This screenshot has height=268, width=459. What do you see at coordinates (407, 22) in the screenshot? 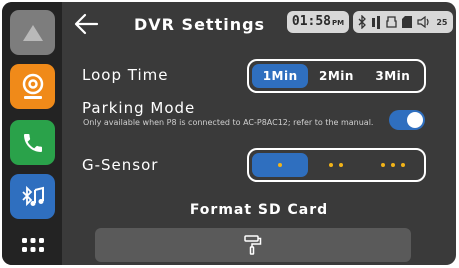
I see `sd-card-icon` at bounding box center [407, 22].